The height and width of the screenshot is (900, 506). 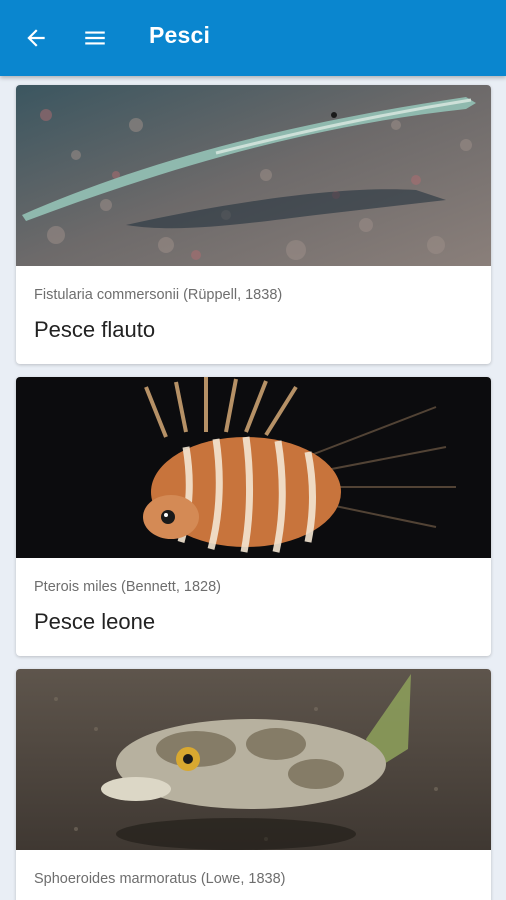 What do you see at coordinates (127, 587) in the screenshot?
I see `scientific-name: Pterois miles (Bennett, 1828)` at bounding box center [127, 587].